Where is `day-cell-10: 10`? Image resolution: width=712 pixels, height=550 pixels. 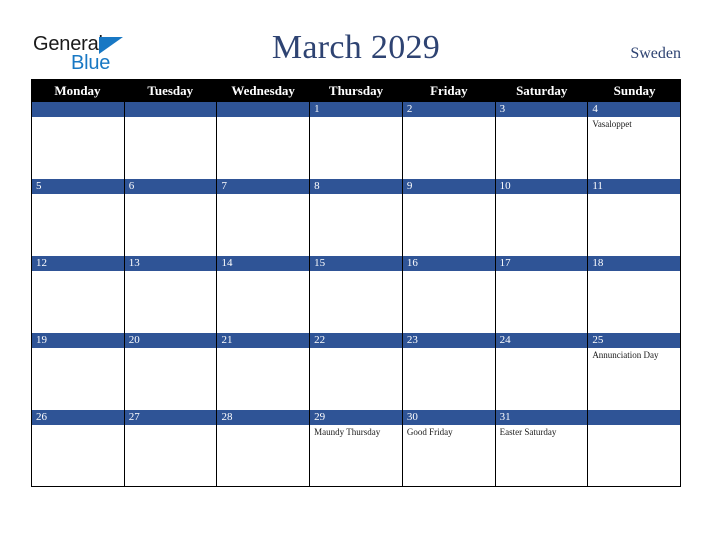 day-cell-10: 10 is located at coordinates (542, 217).